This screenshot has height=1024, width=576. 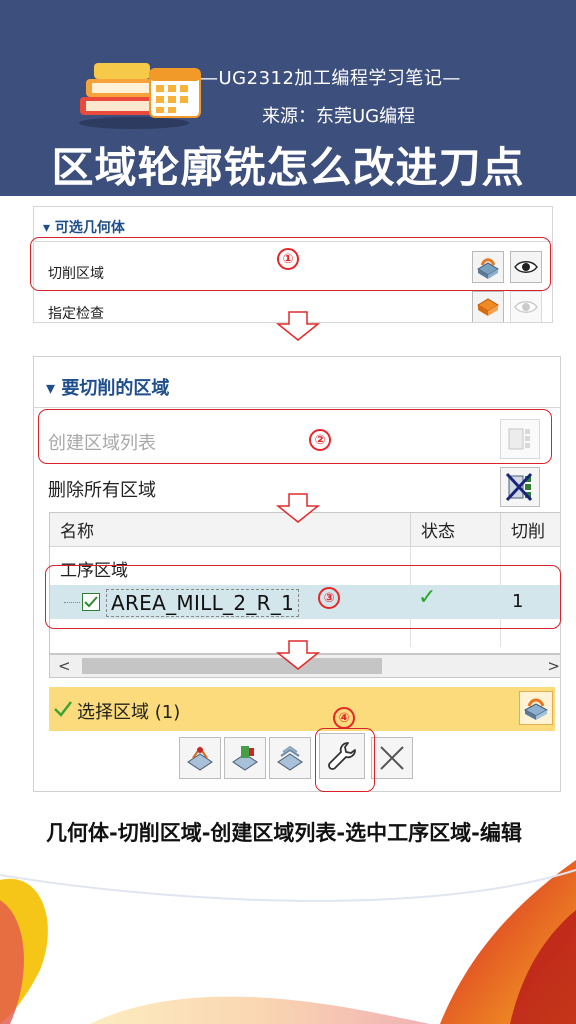 I want to click on section-optional-geometry: ▾ 可选几何体, so click(x=84, y=227).